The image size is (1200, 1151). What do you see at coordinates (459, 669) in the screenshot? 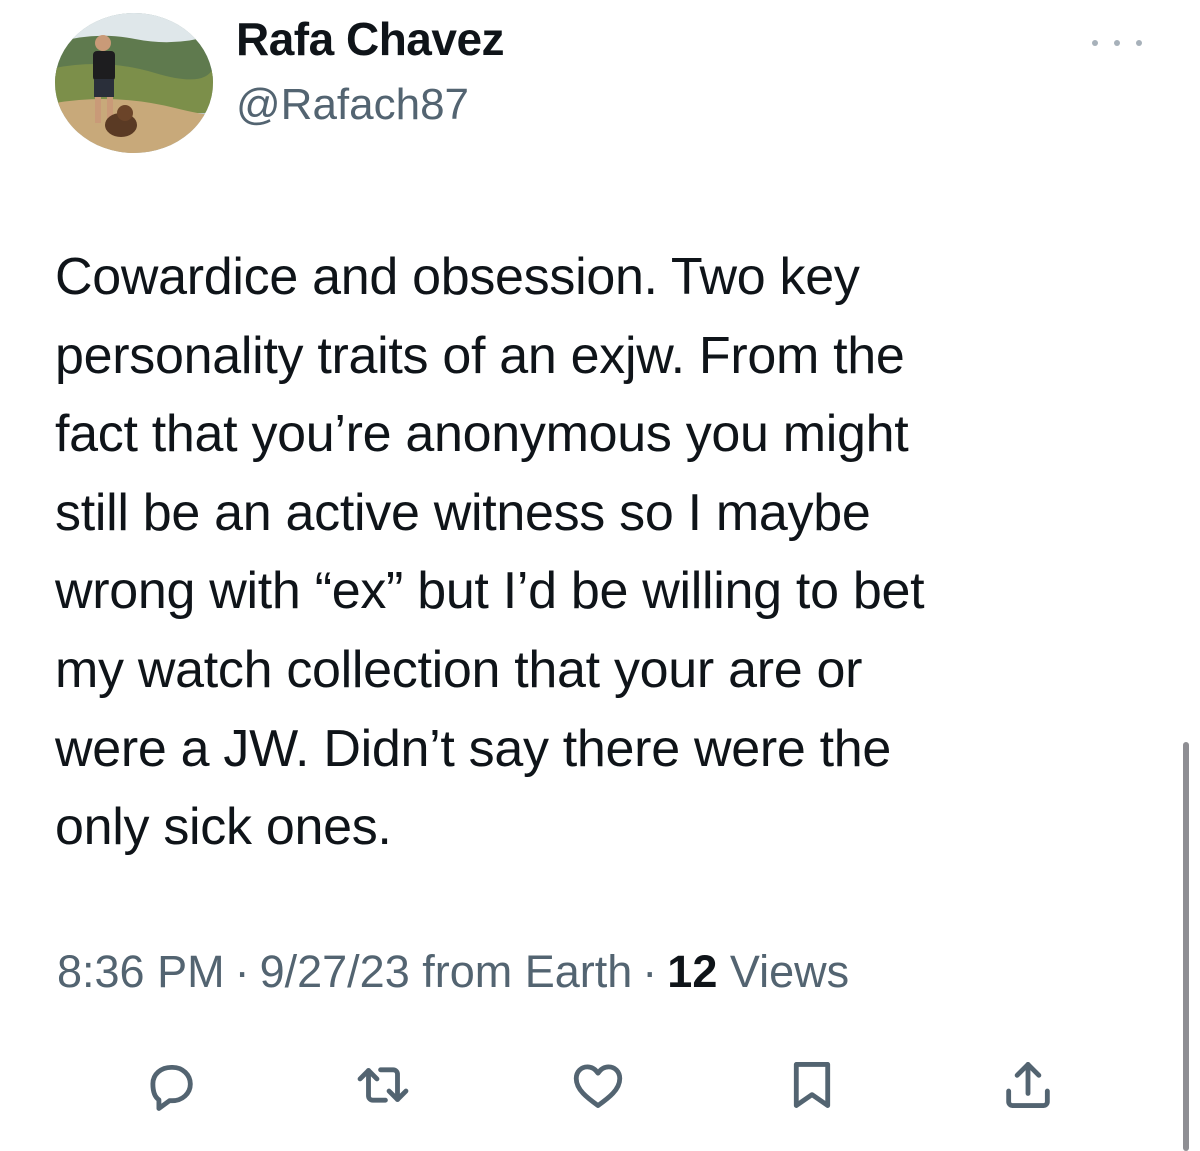
I see `tweet-text-line: my watch collection that your are or` at bounding box center [459, 669].